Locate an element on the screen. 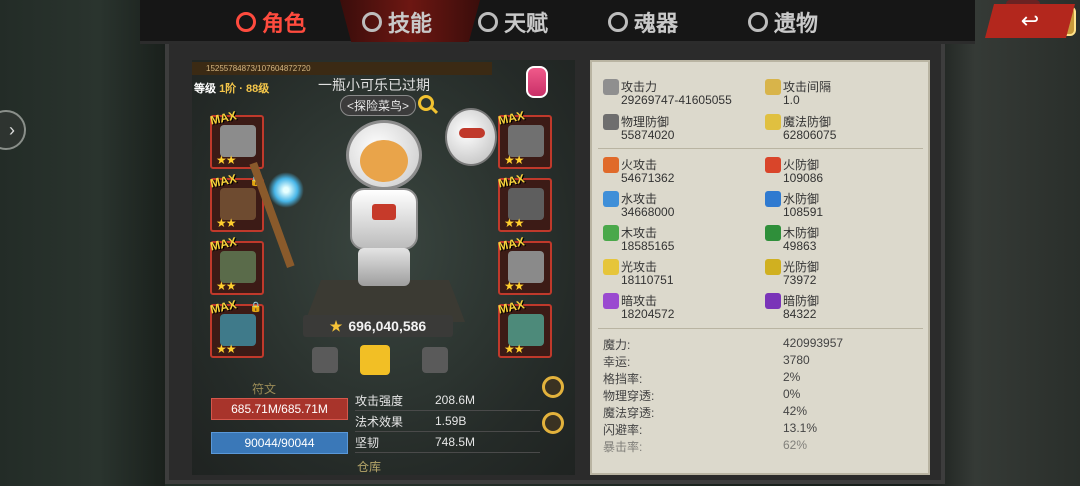 This screenshot has height=486, width=1080. player-level: 等级 1阶 · 88级 is located at coordinates (231, 88).